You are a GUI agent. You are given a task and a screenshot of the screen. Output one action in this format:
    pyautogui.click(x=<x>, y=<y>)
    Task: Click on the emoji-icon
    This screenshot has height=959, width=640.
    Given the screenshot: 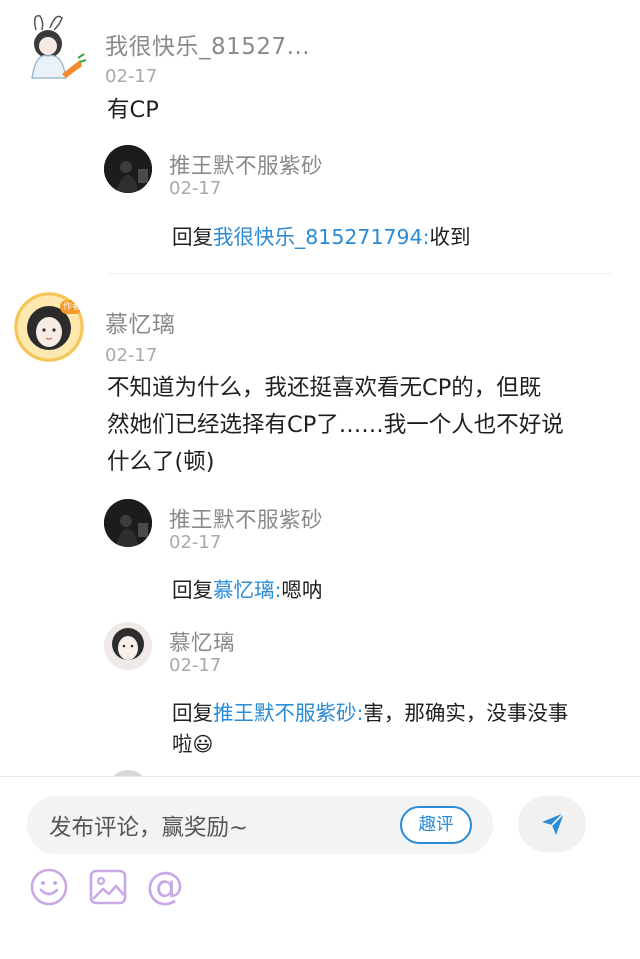 What is the action you would take?
    pyautogui.click(x=49, y=887)
    